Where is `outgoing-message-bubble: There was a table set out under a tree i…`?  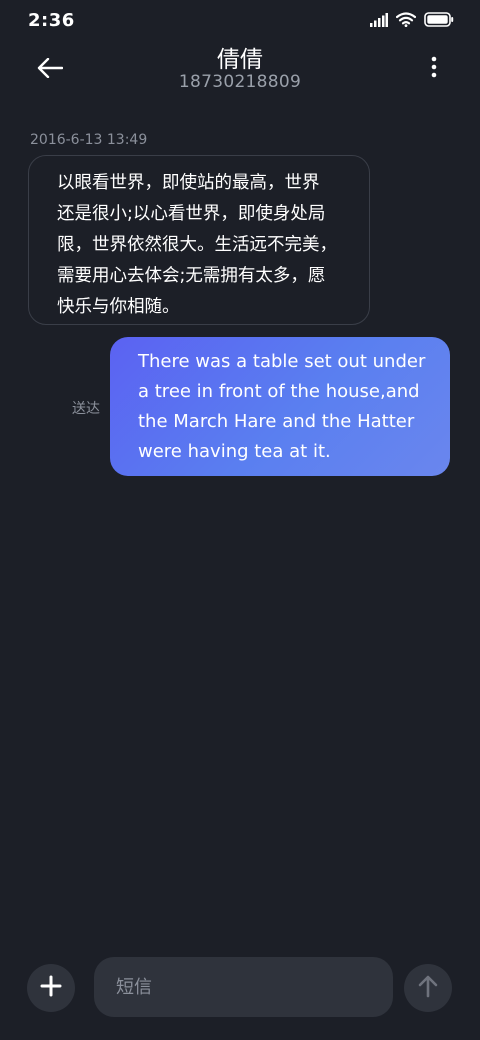
outgoing-message-bubble: There was a table set out under a tree i… is located at coordinates (280, 406).